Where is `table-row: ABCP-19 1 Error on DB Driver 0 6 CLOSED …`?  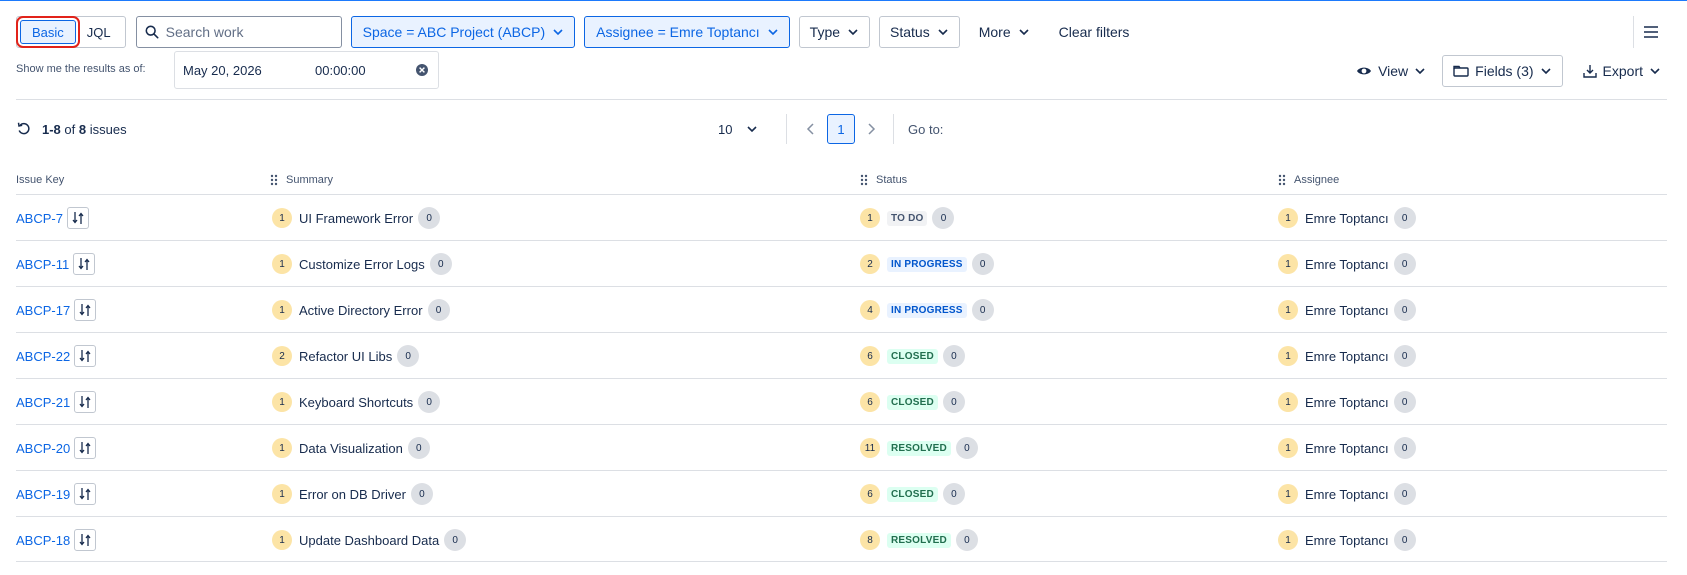 table-row: ABCP-19 1 Error on DB Driver 0 6 CLOSED … is located at coordinates (841, 493).